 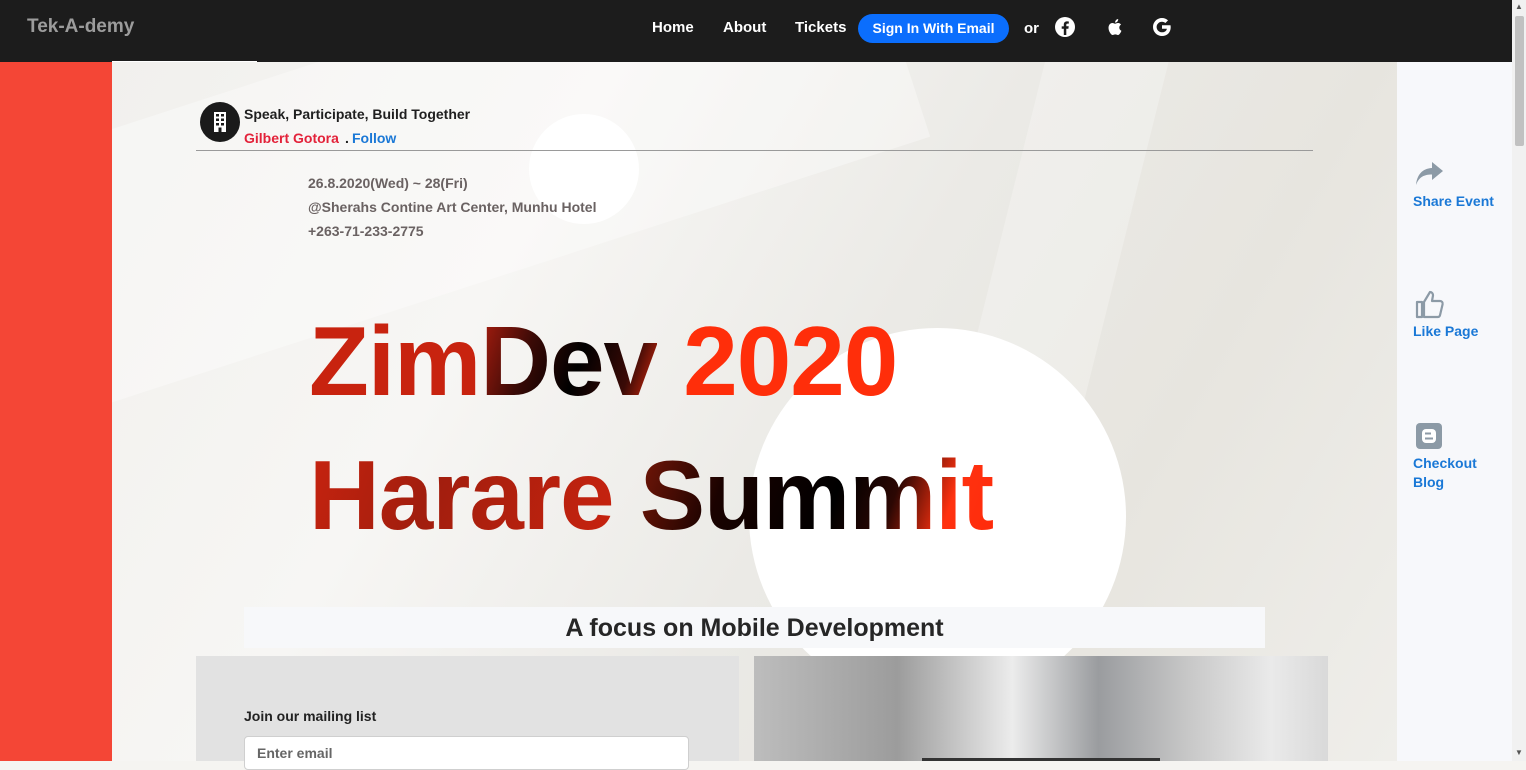 I want to click on google-icon, so click(x=1162, y=27).